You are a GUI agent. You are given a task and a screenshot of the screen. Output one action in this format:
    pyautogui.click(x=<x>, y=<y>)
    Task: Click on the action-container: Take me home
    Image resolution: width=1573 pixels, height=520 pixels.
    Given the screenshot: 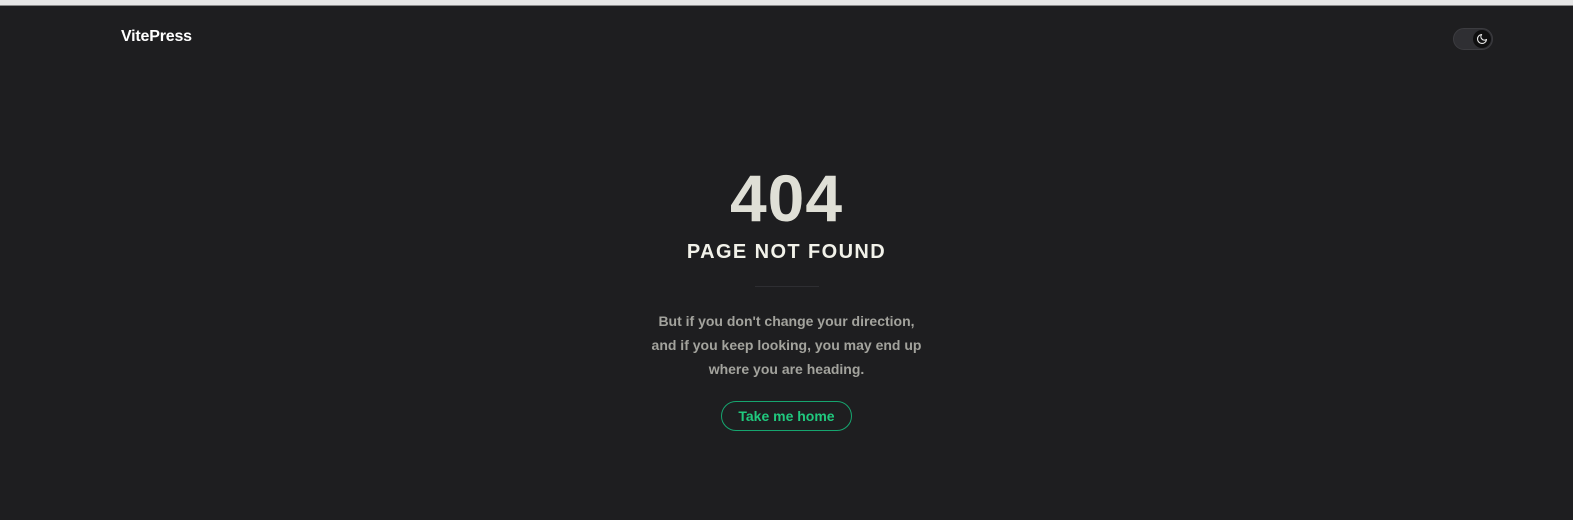 What is the action you would take?
    pyautogui.click(x=786, y=416)
    